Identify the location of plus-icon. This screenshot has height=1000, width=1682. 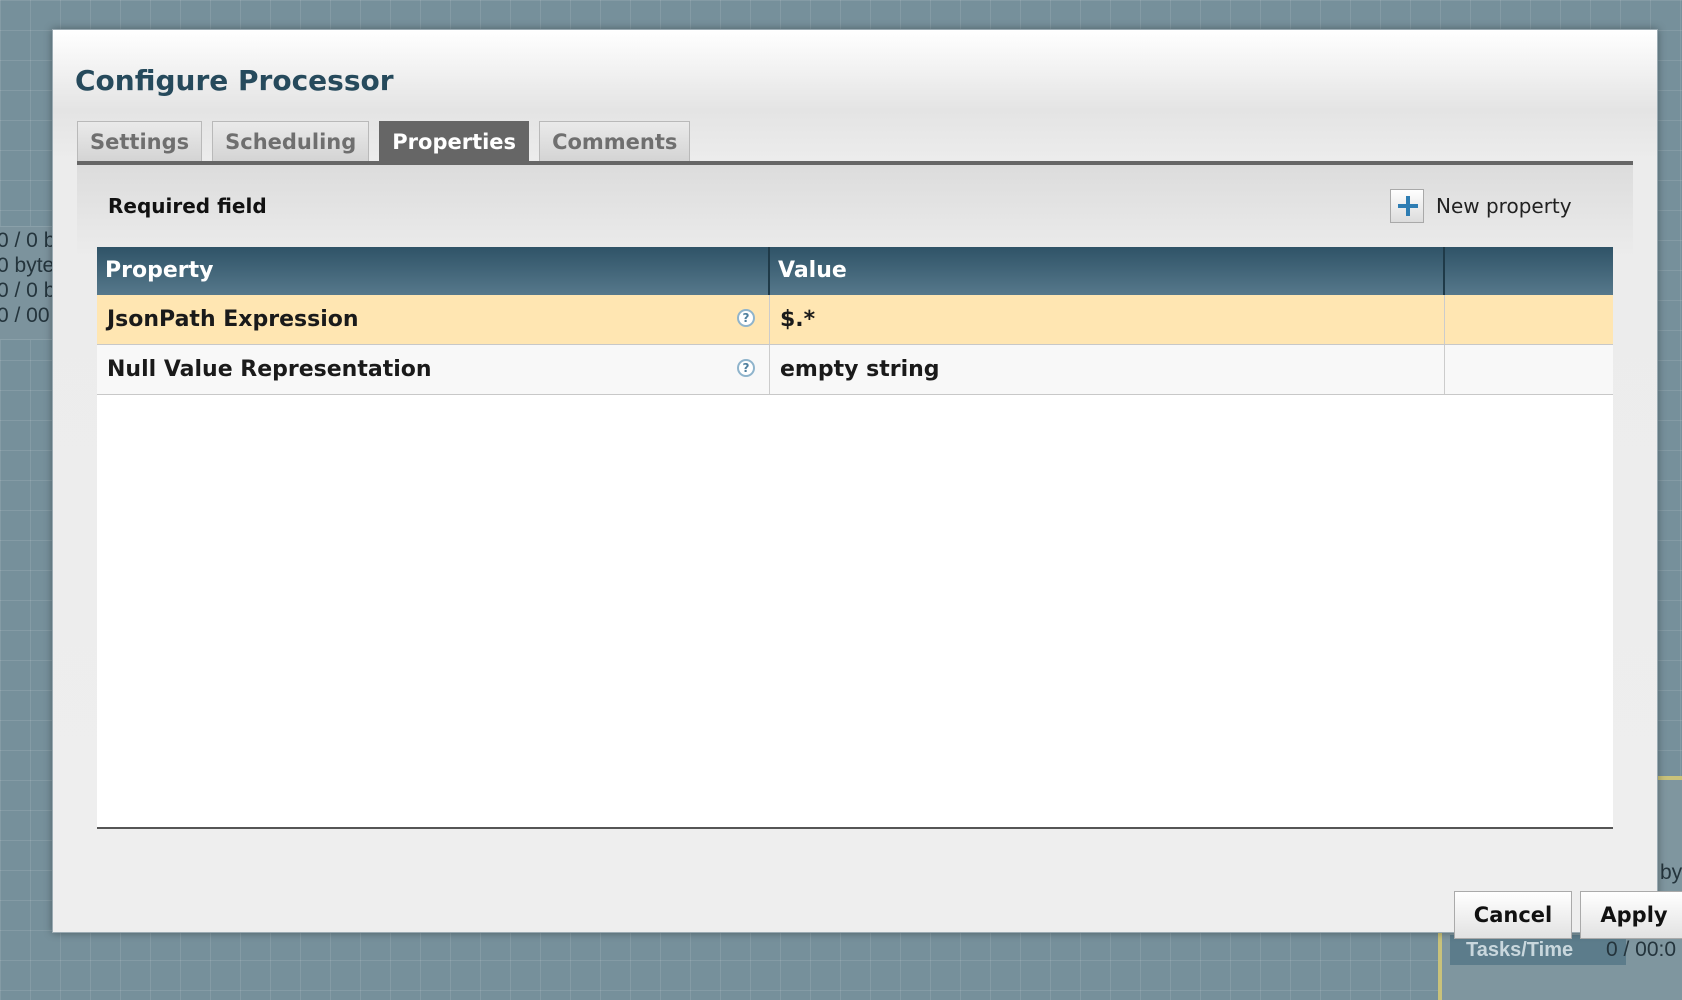
(1407, 206).